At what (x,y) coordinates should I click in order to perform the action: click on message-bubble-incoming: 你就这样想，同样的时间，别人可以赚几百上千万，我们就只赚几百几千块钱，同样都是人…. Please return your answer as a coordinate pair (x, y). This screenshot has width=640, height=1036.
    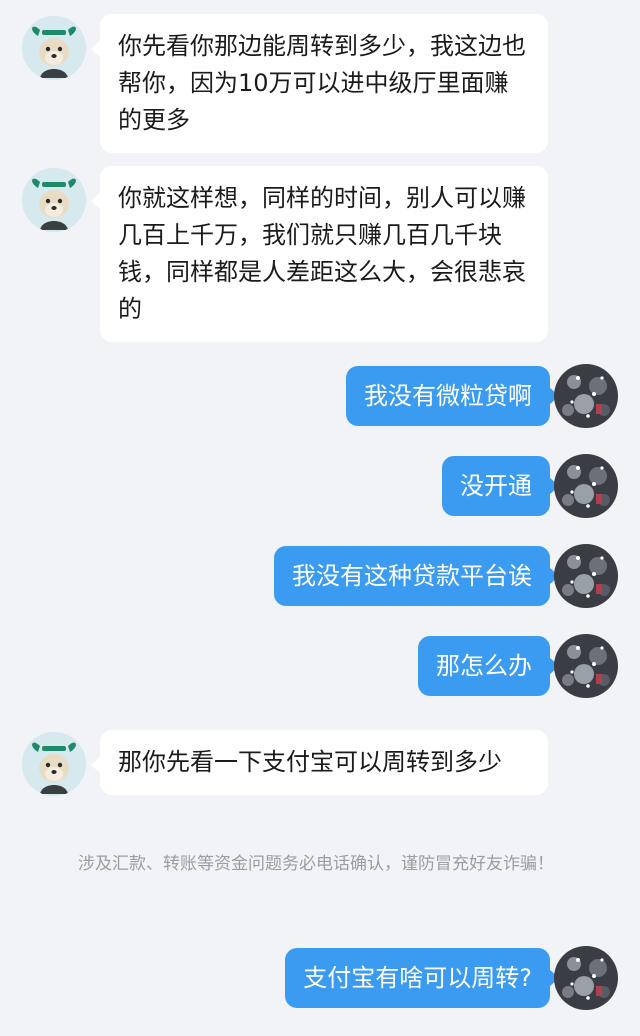
    Looking at the image, I should click on (324, 254).